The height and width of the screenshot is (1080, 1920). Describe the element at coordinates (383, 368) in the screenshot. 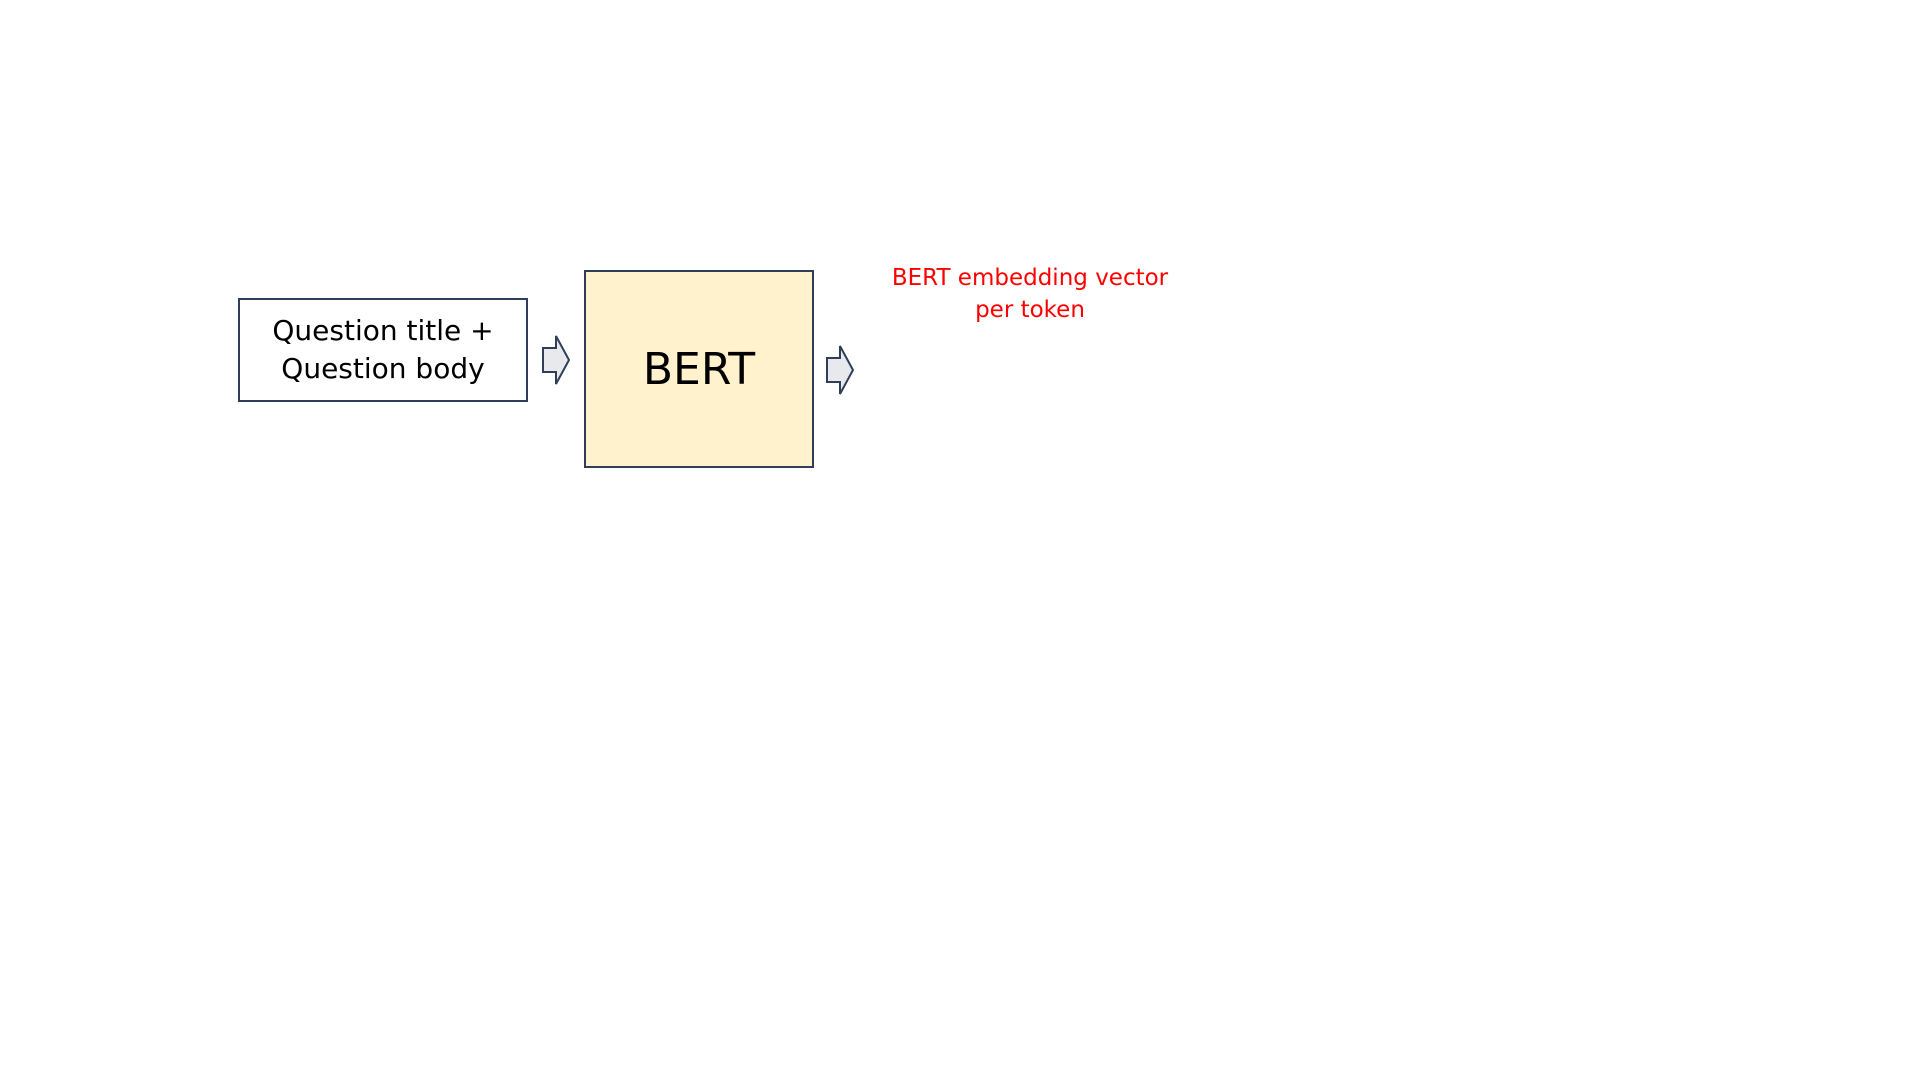

I see `input-question-line2: Question body` at that location.